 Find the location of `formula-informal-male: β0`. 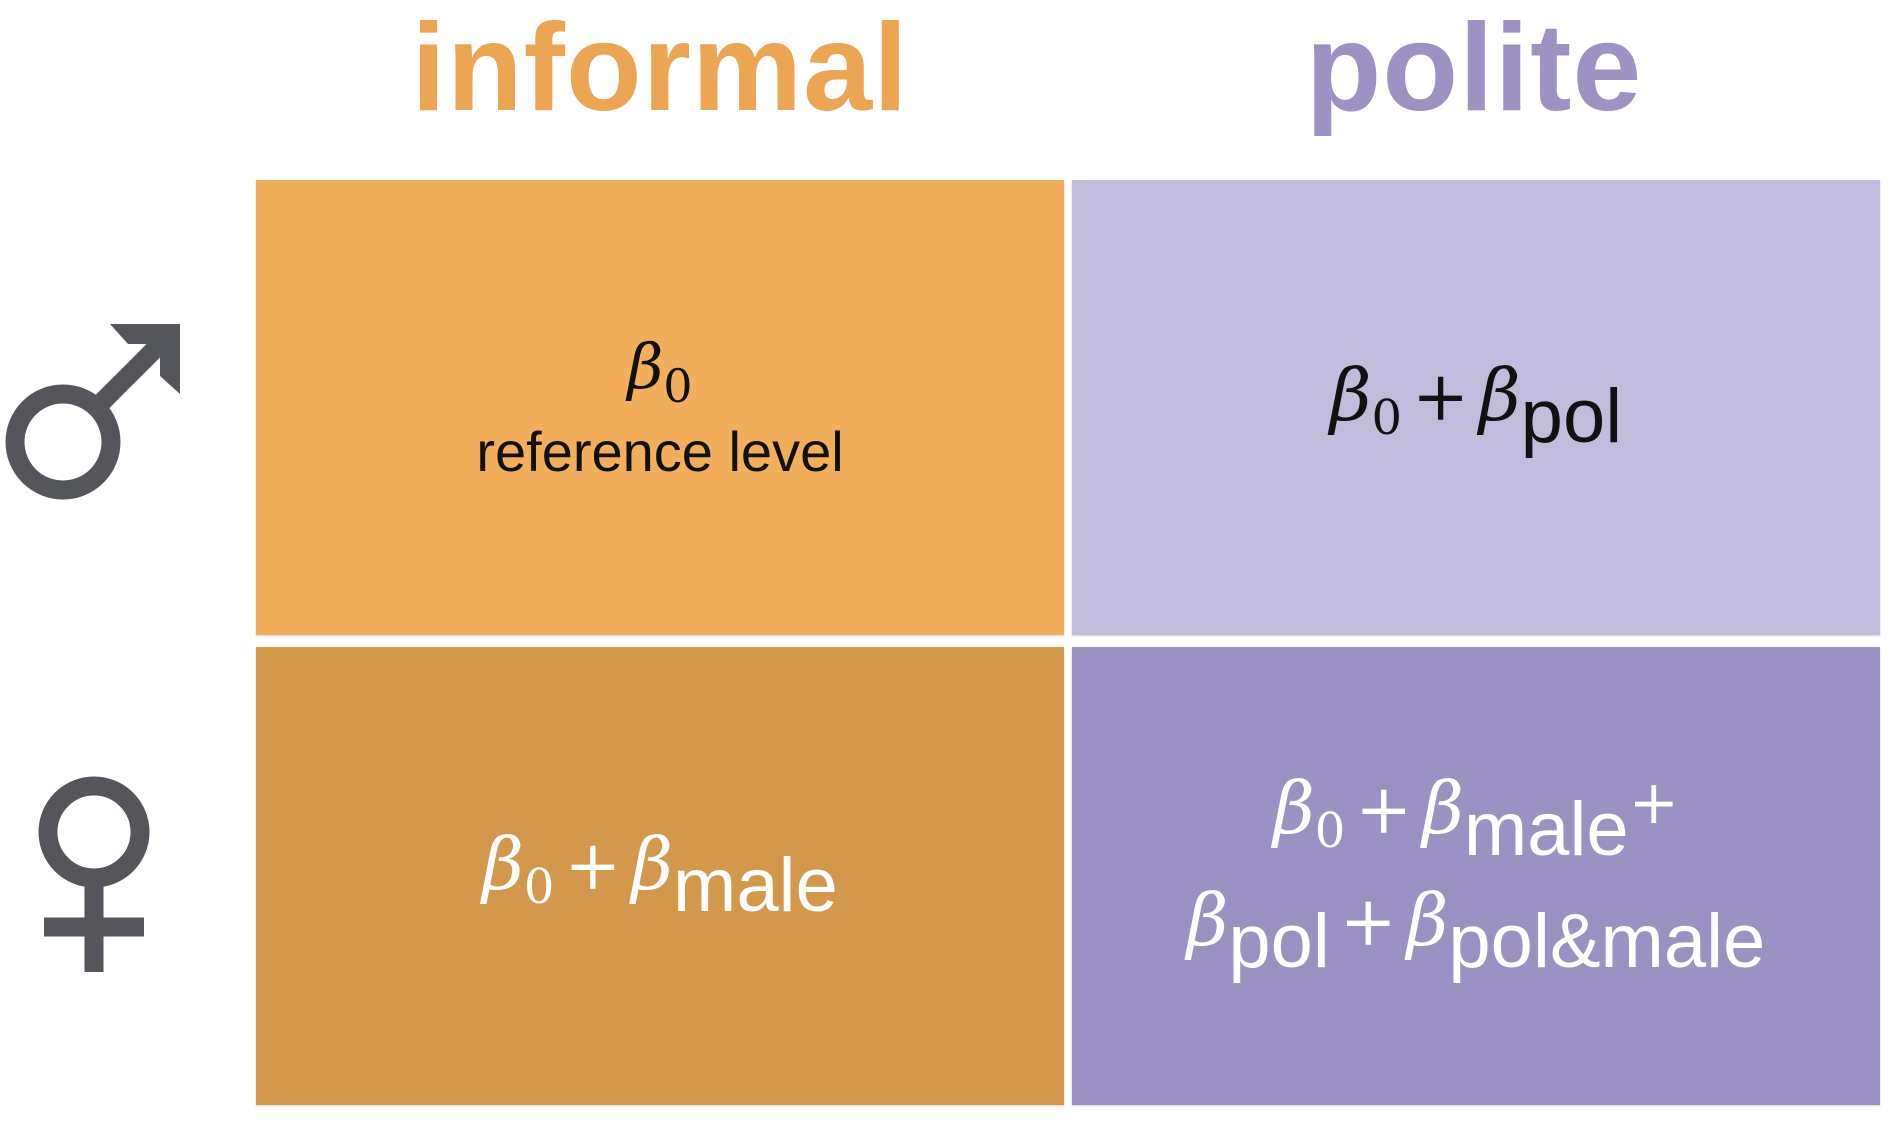

formula-informal-male: β0 is located at coordinates (659, 372).